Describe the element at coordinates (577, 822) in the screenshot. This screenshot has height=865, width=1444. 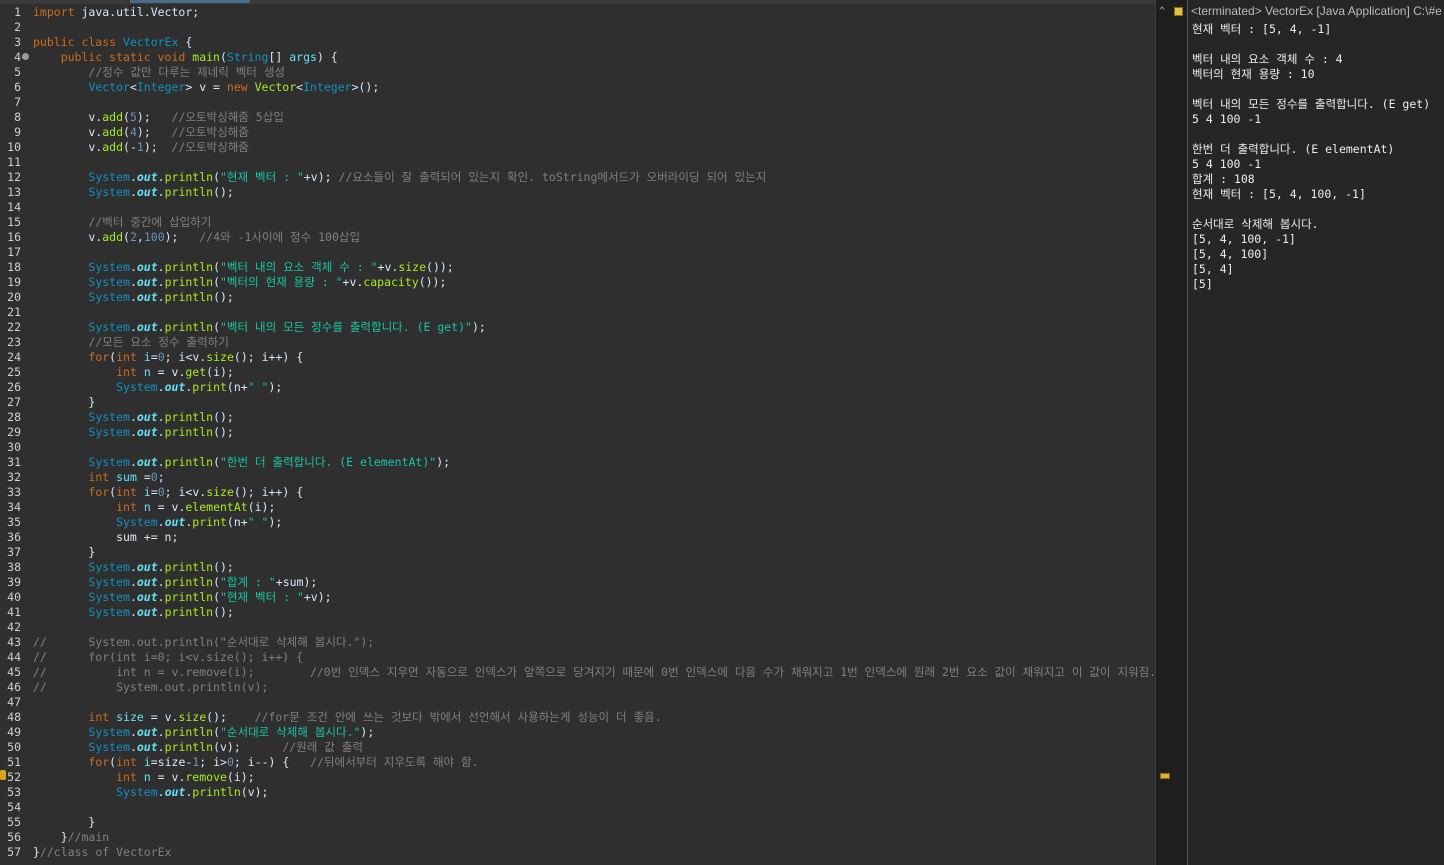
I see `code-line: 55 }` at that location.